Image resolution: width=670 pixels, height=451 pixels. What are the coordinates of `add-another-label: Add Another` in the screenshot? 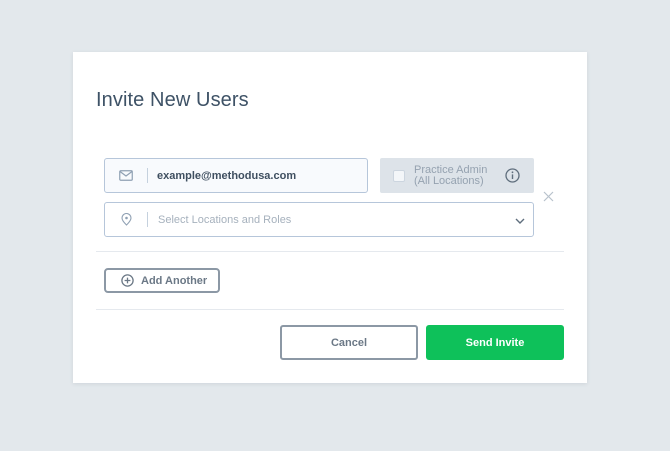 It's located at (174, 280).